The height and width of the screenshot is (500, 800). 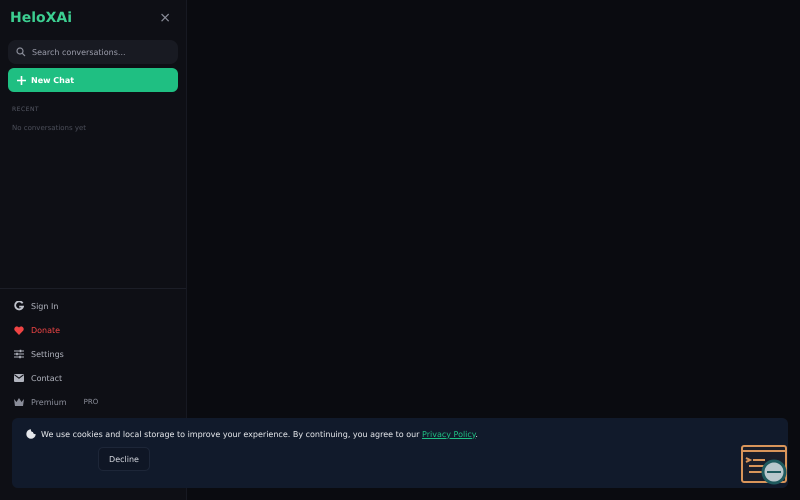 What do you see at coordinates (165, 18) in the screenshot?
I see `close-button: ×` at bounding box center [165, 18].